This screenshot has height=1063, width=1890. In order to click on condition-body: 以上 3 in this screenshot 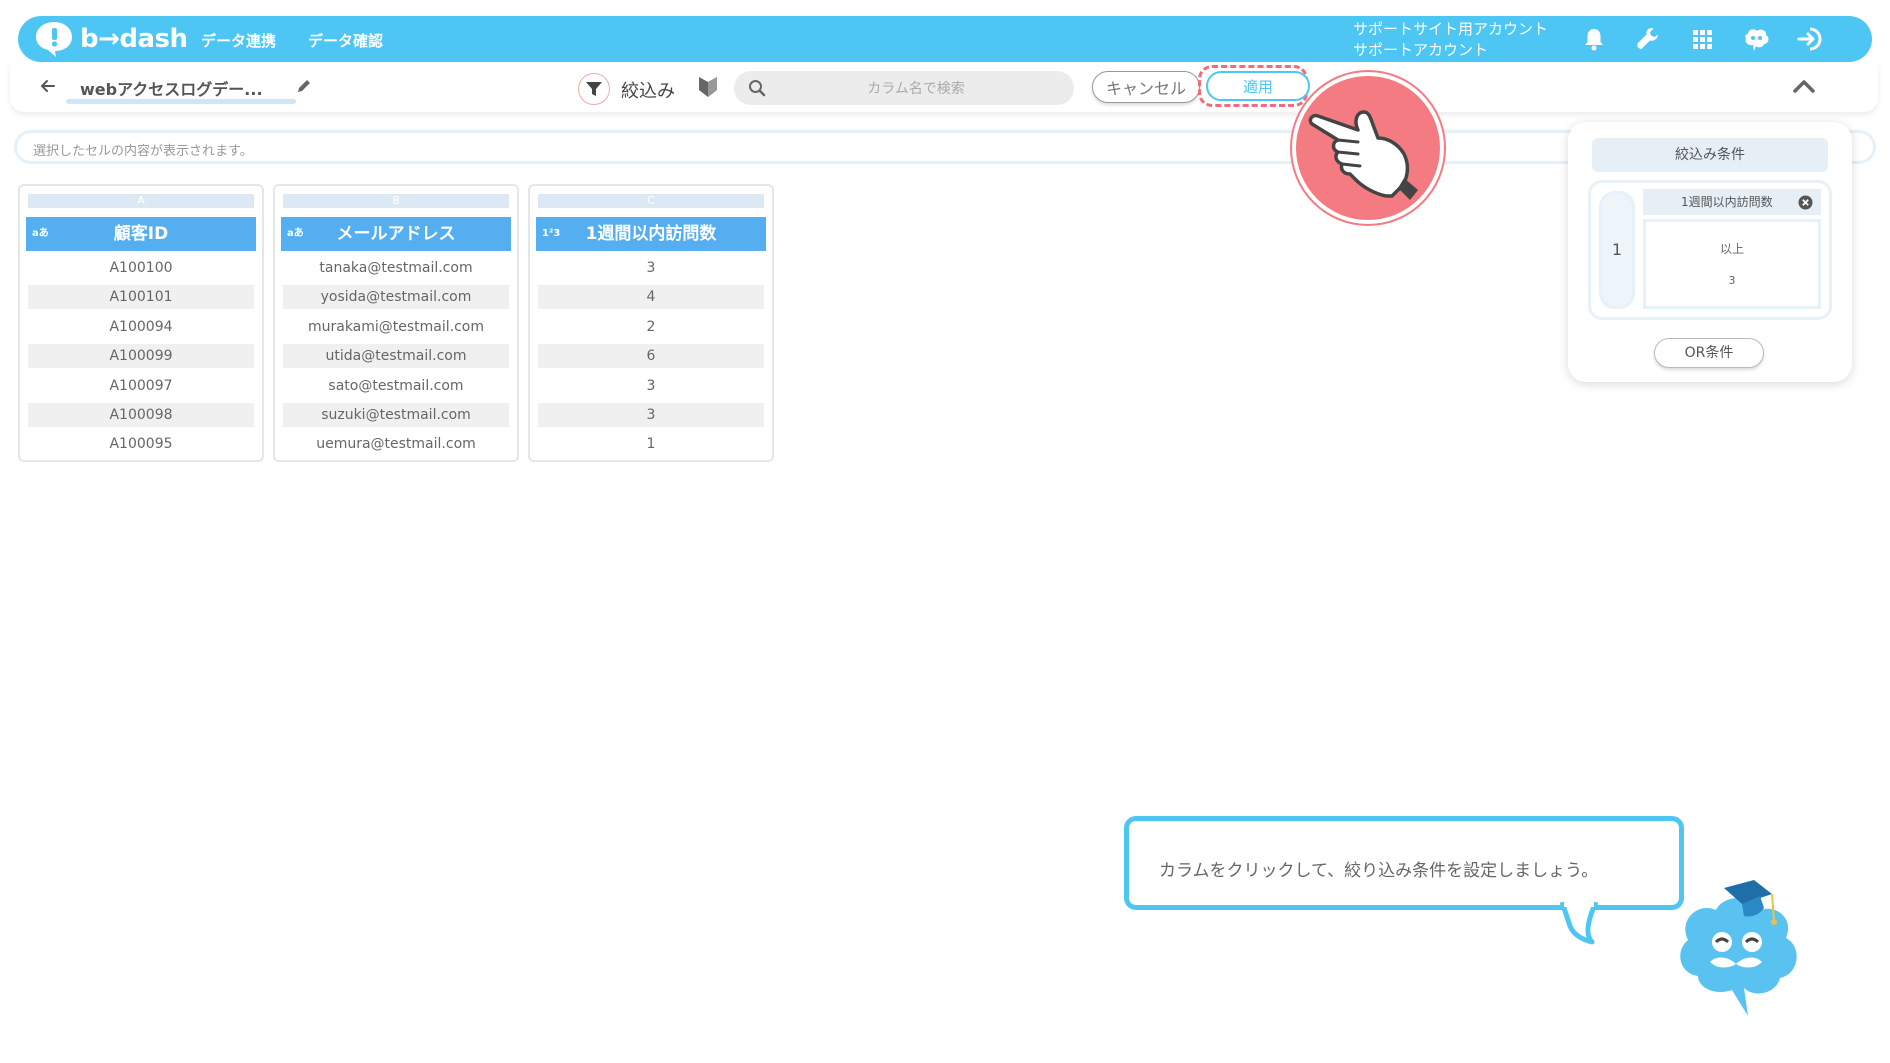, I will do `click(1732, 264)`.